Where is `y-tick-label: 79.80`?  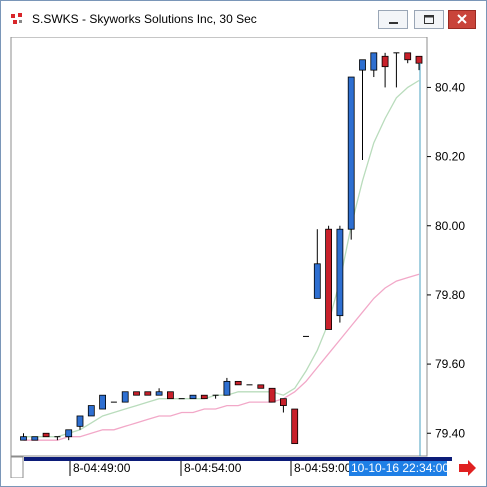 y-tick-label: 79.80 is located at coordinates (450, 295).